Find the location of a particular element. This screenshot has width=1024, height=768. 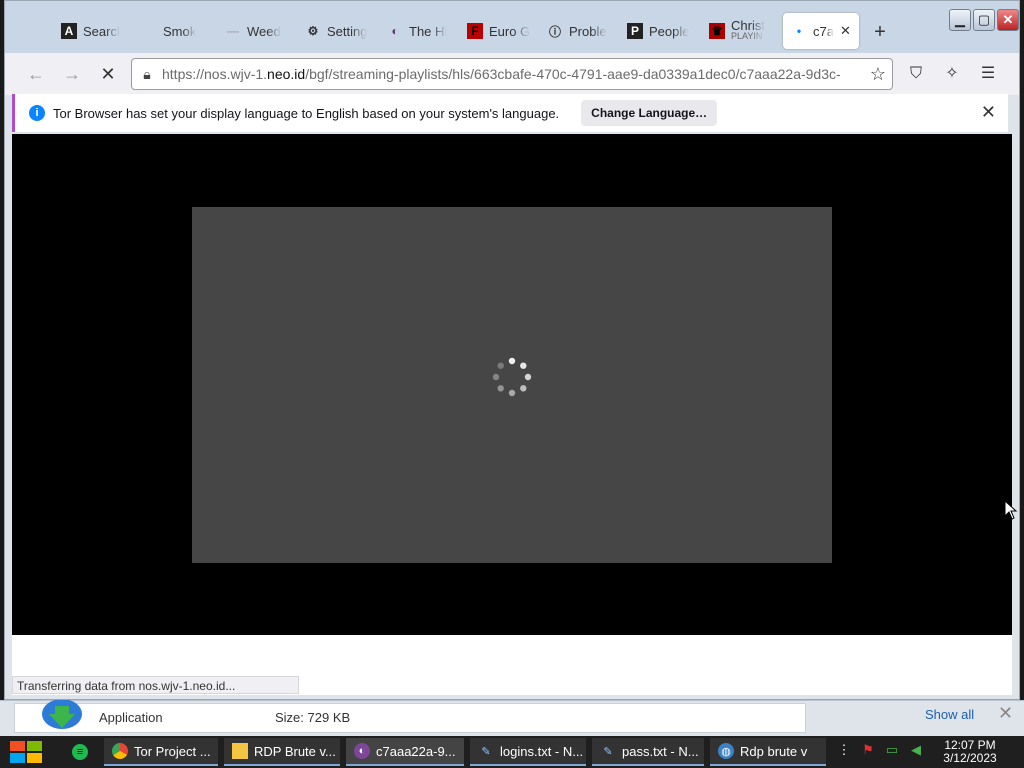

window-controls: ▁ ▢ ✕ is located at coordinates (984, 20).